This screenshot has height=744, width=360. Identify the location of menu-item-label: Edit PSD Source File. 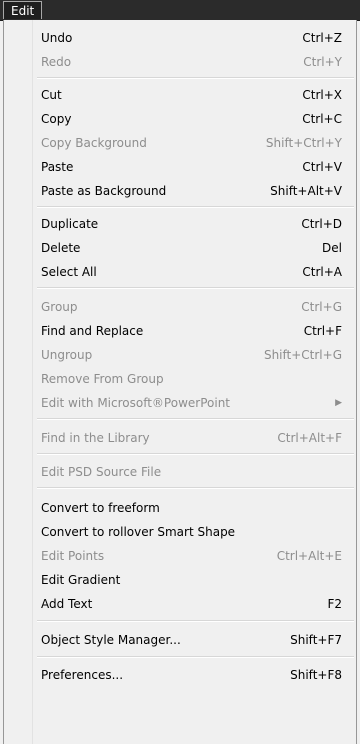
(101, 472).